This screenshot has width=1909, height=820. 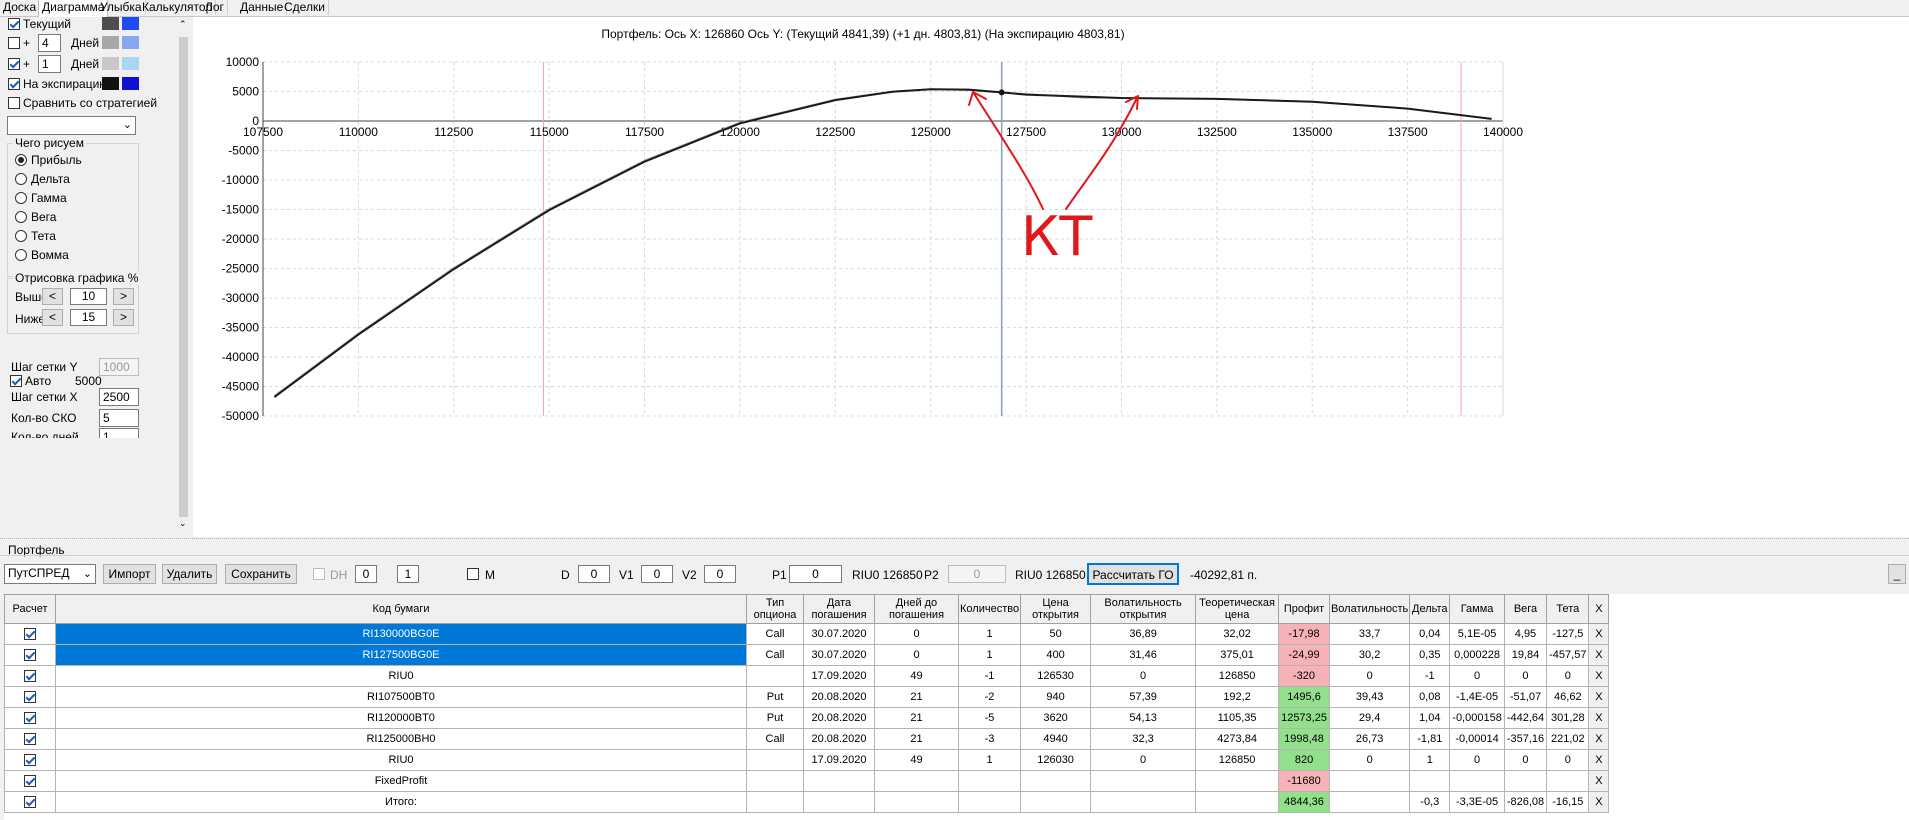 I want to click on radio-gamma, so click(x=21, y=198).